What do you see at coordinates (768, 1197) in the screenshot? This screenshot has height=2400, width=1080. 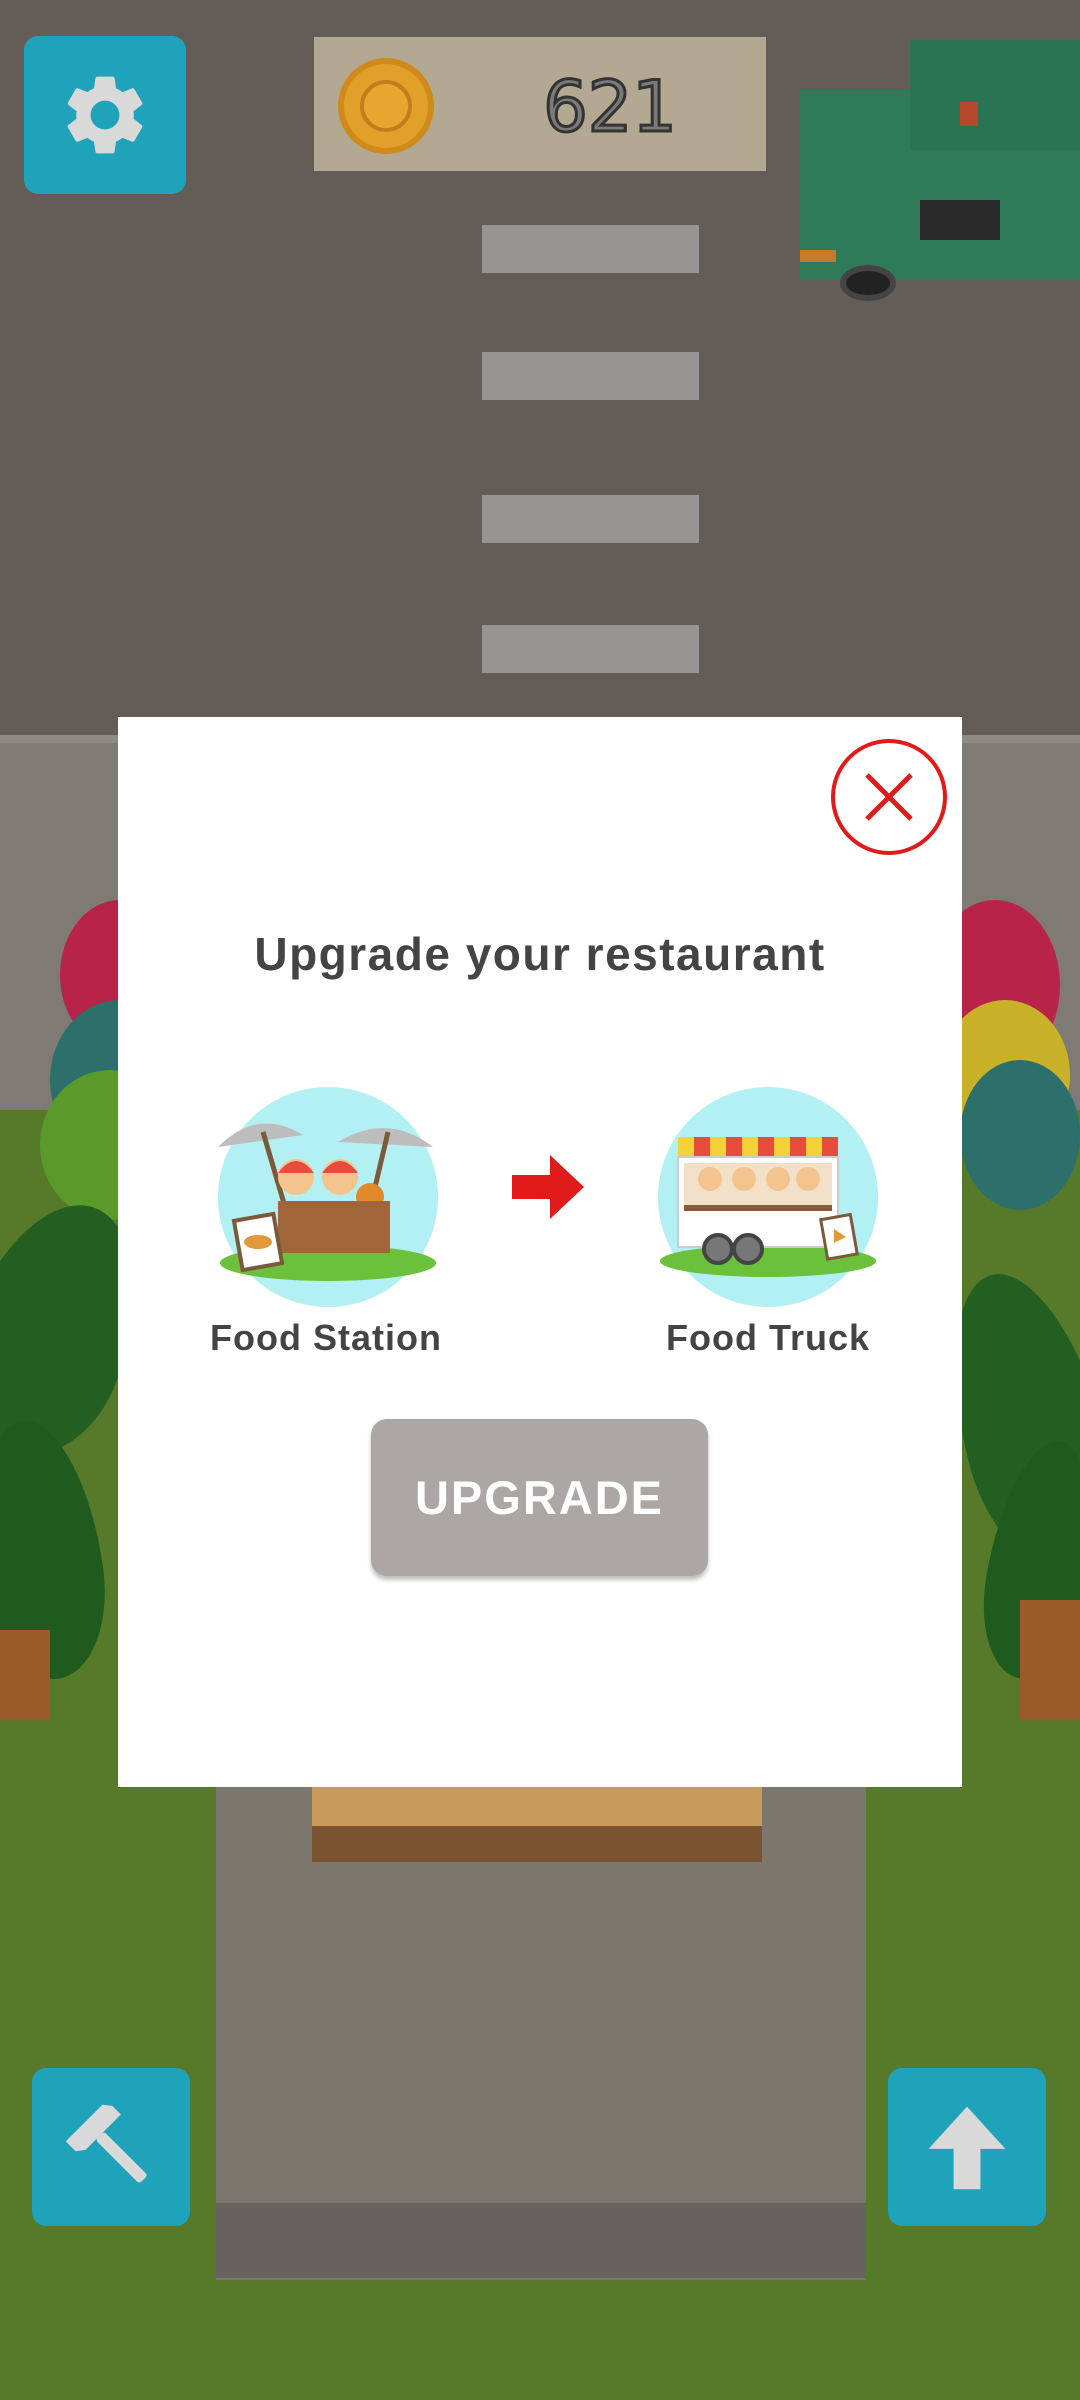 I see `food-truck-icon` at bounding box center [768, 1197].